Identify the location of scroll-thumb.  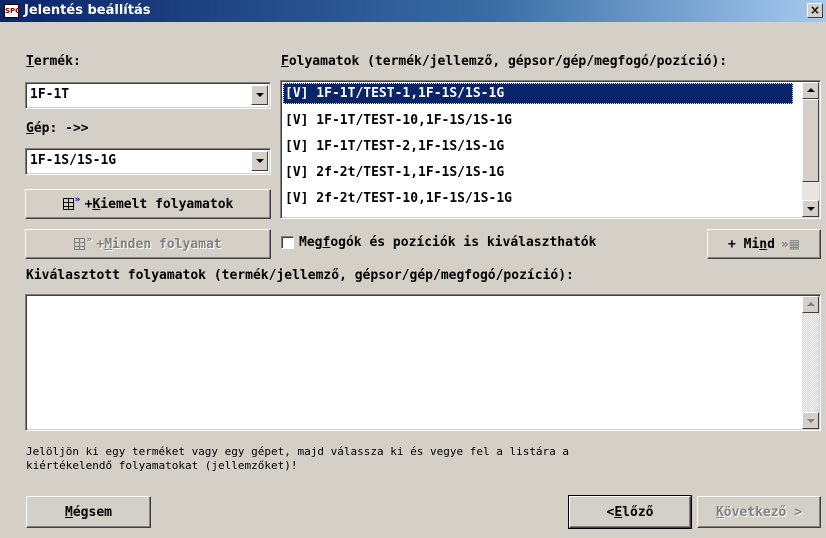
(810, 140).